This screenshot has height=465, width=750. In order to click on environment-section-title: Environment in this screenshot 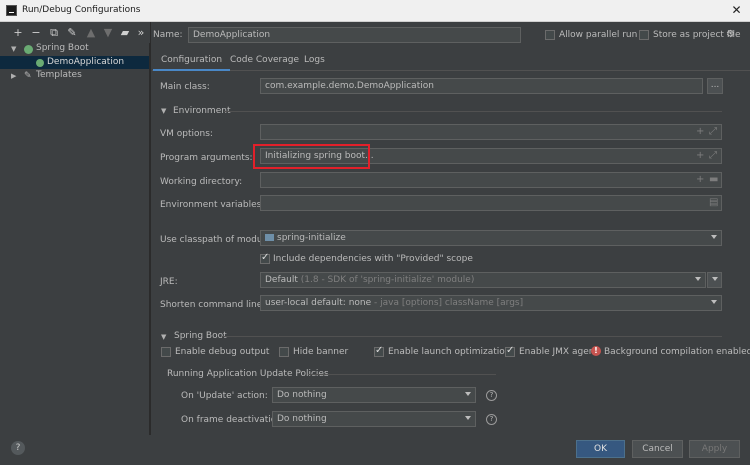, I will do `click(202, 111)`.